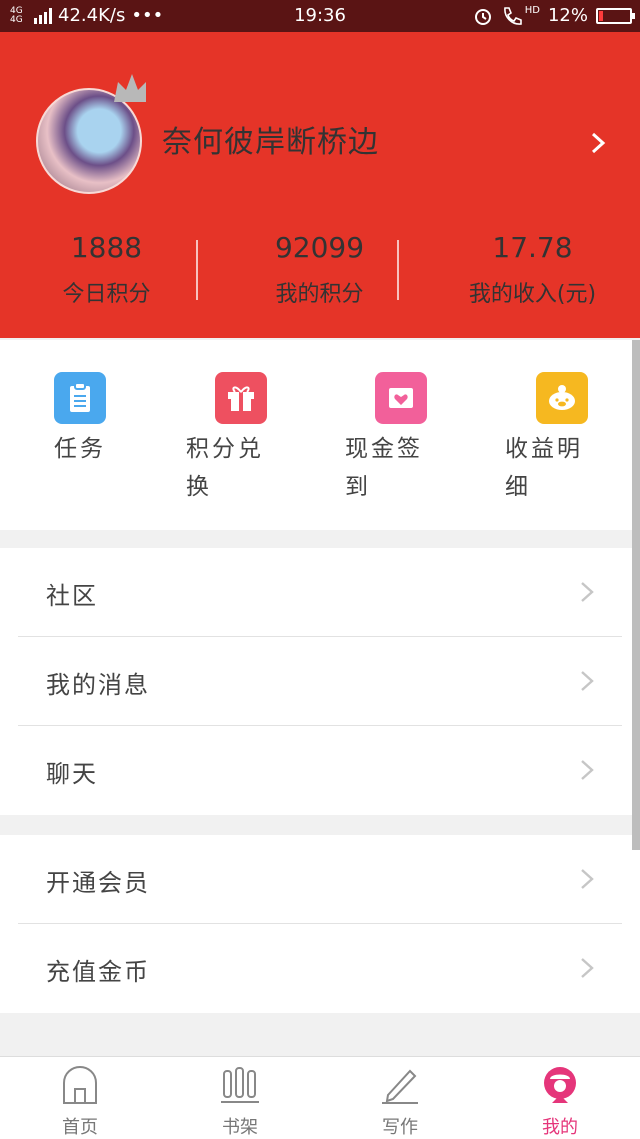  What do you see at coordinates (567, 15) in the screenshot?
I see `battery-percent: 12%` at bounding box center [567, 15].